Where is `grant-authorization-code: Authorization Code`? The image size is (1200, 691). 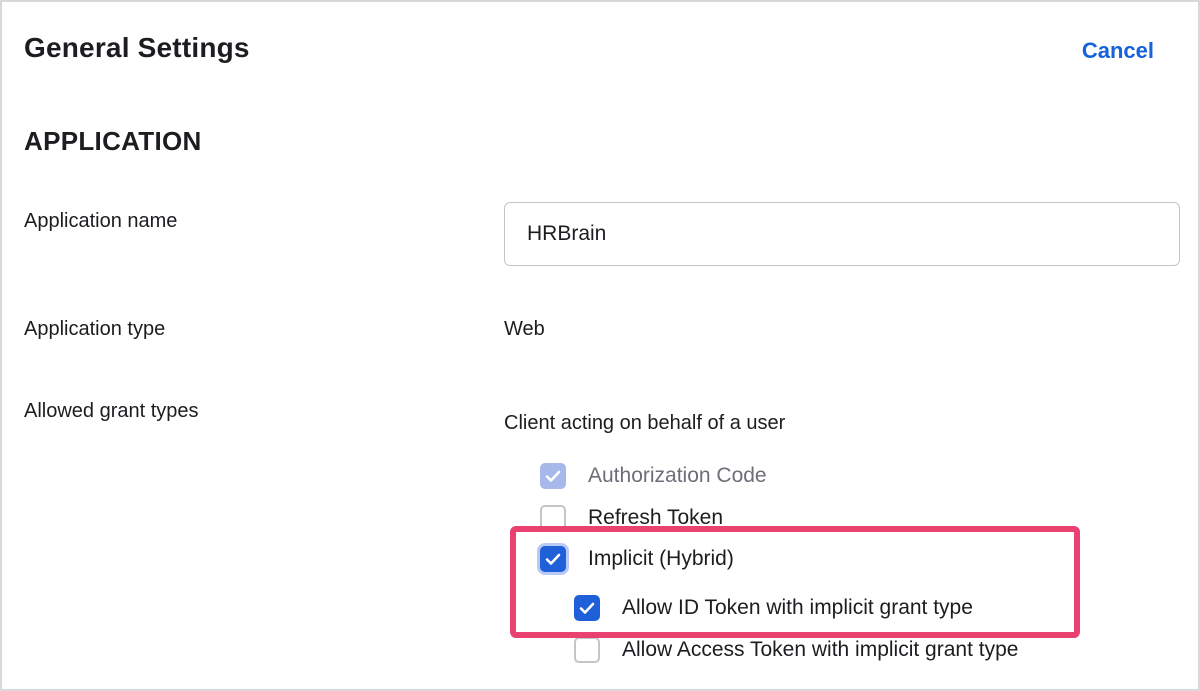
grant-authorization-code: Authorization Code is located at coordinates (653, 476).